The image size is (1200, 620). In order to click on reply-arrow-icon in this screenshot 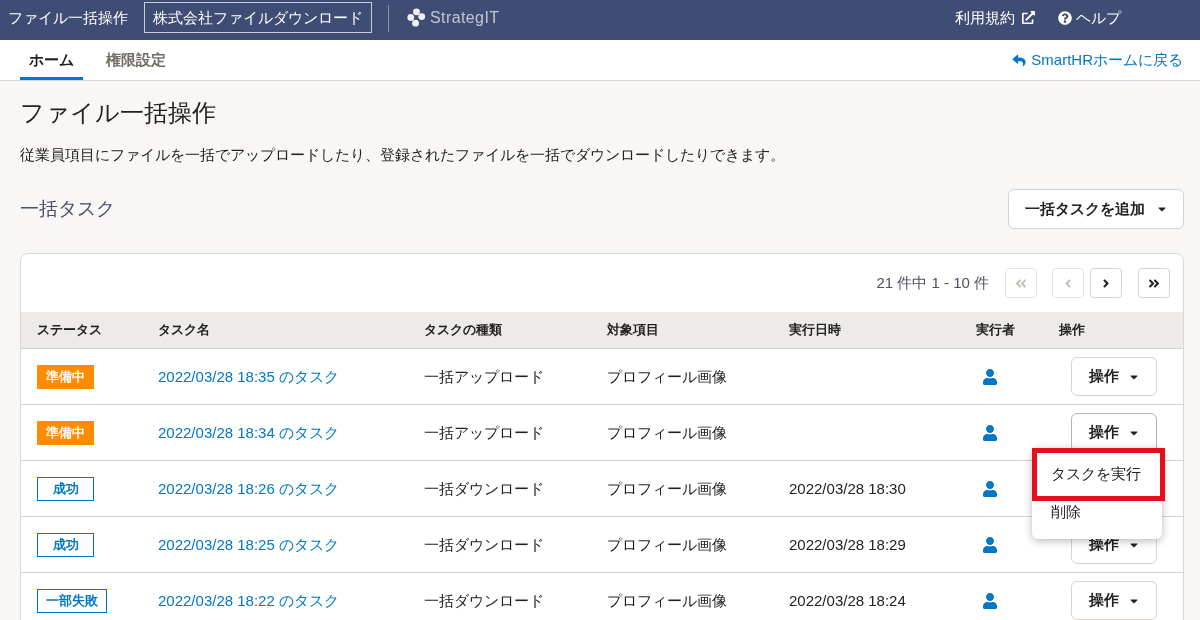, I will do `click(1019, 60)`.